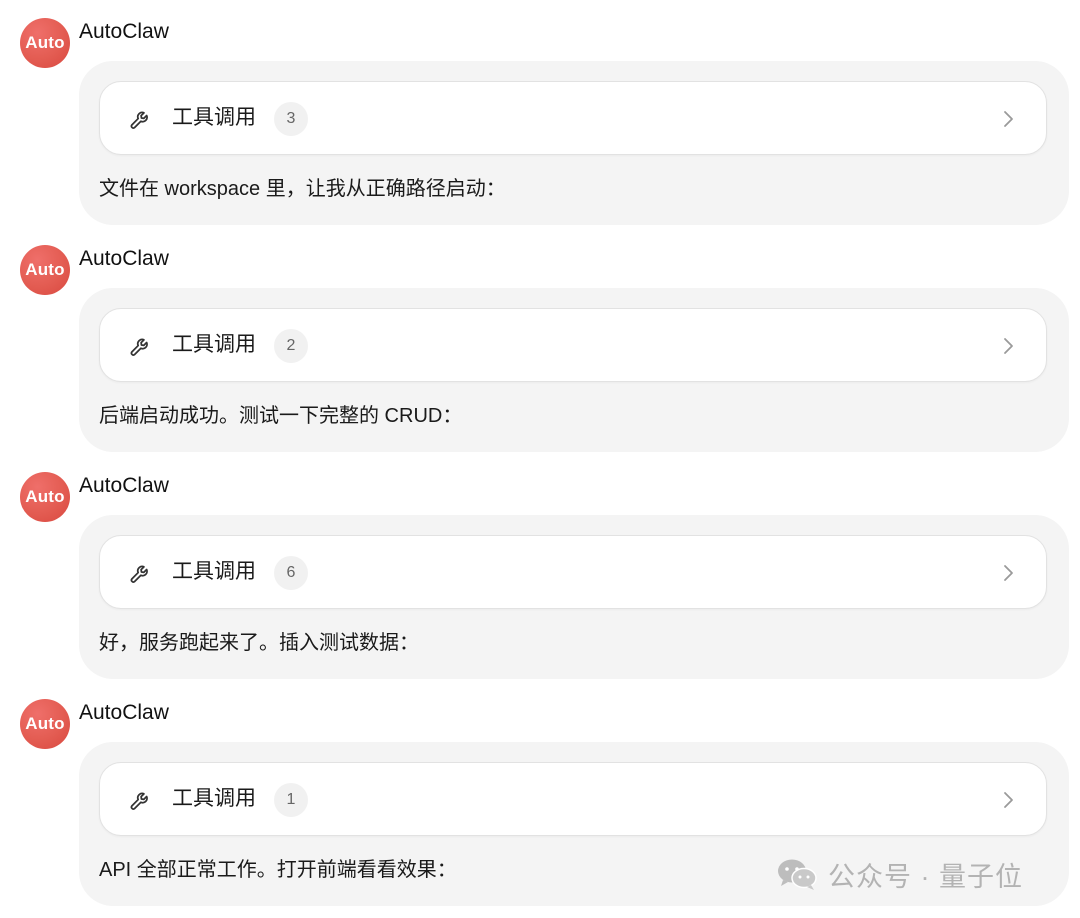 Image resolution: width=1080 pixels, height=918 pixels. Describe the element at coordinates (291, 573) in the screenshot. I see `tool-call-count-badge: 6` at that location.